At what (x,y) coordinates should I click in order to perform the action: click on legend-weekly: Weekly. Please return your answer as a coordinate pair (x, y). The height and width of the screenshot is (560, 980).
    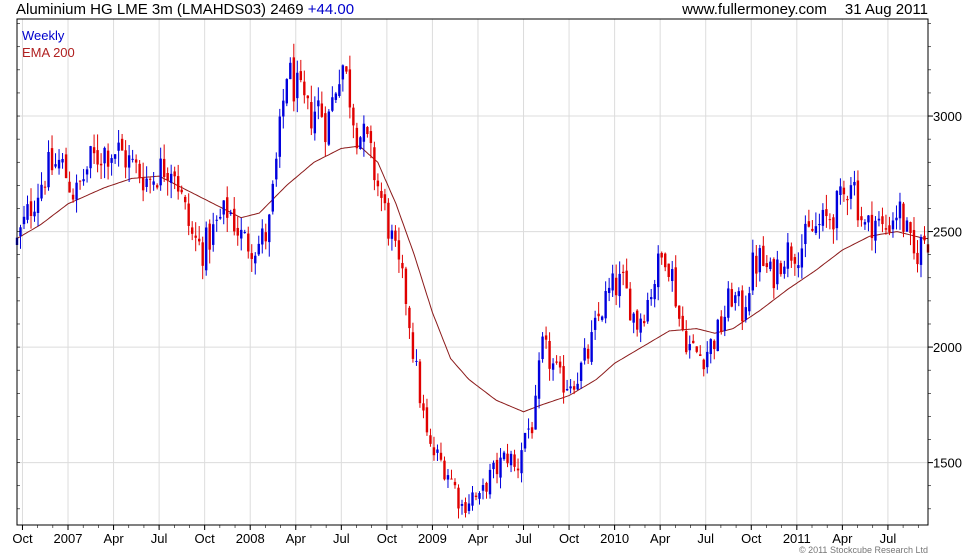
    Looking at the image, I should click on (43, 35).